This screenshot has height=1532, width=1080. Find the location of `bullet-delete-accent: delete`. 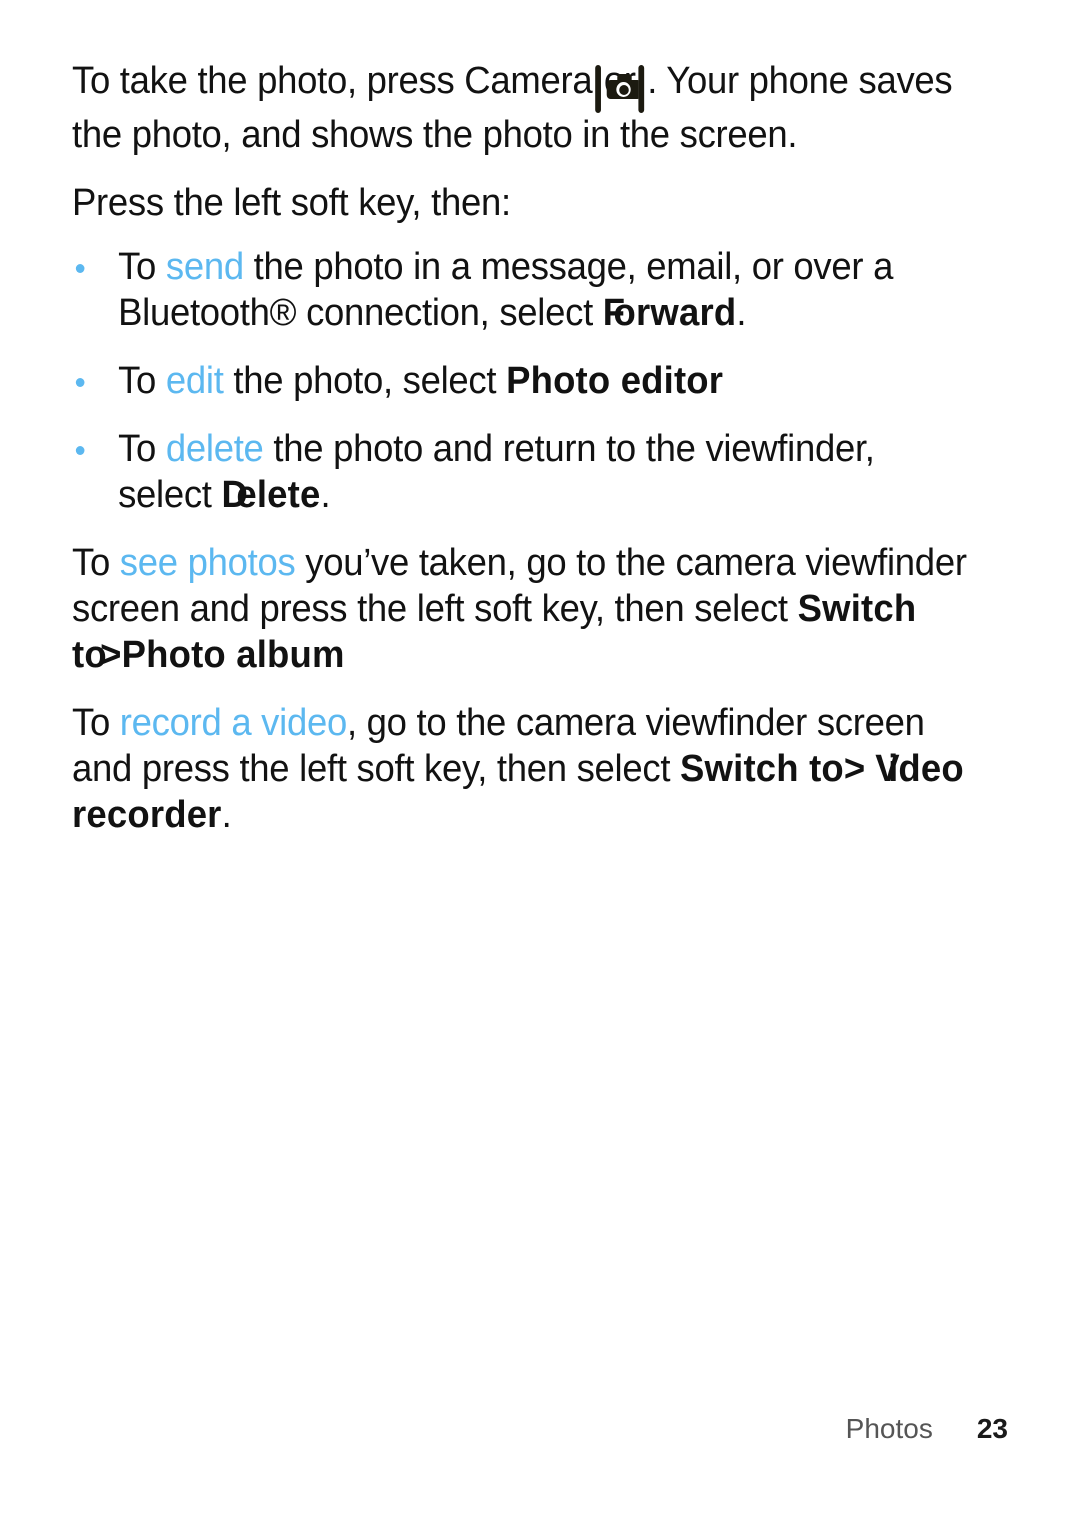

bullet-delete-accent: delete is located at coordinates (214, 449).